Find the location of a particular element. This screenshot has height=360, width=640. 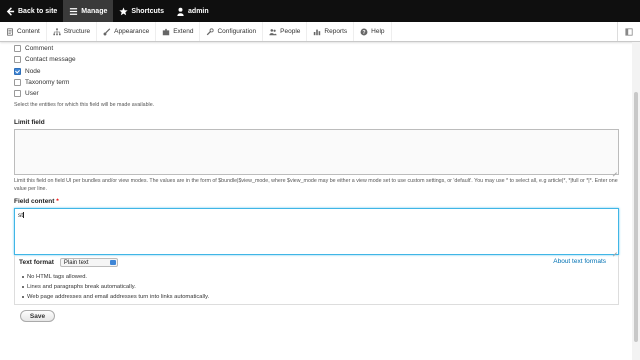

tray-label-content: Content is located at coordinates (28, 31).